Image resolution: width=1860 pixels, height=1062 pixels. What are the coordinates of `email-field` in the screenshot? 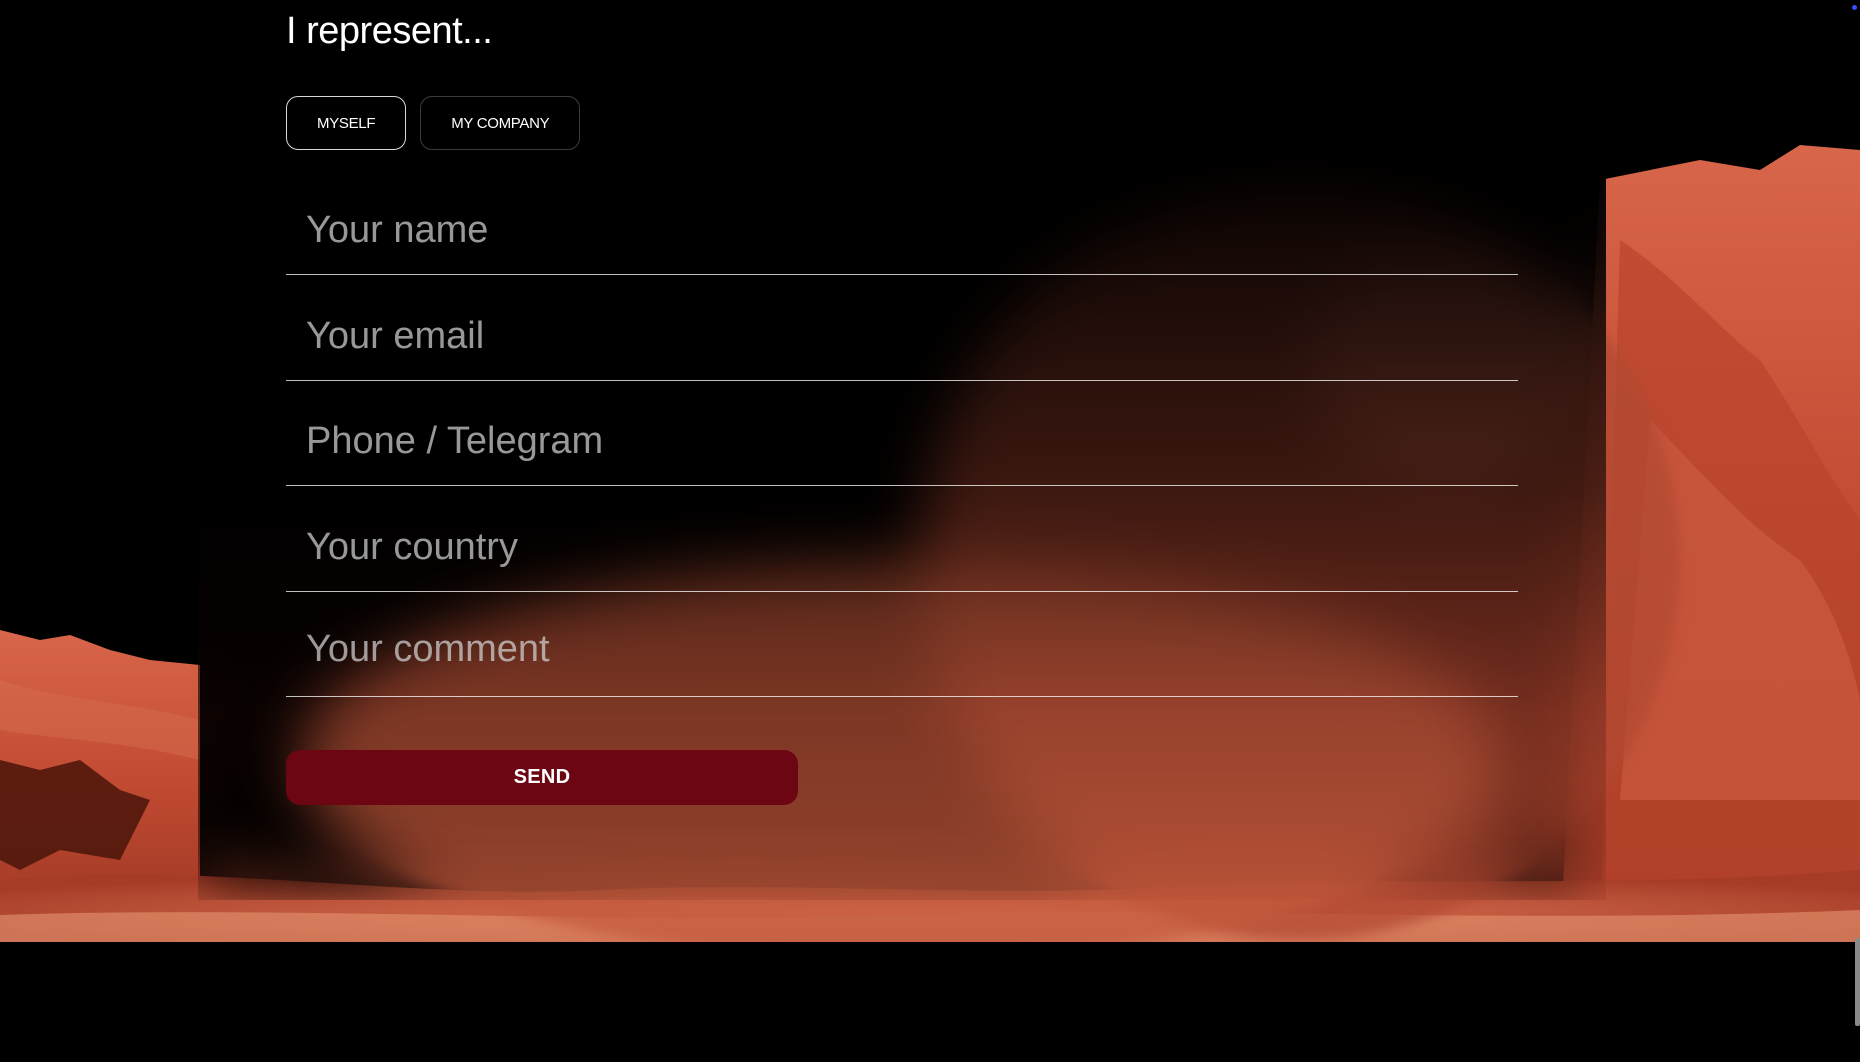 It's located at (902, 328).